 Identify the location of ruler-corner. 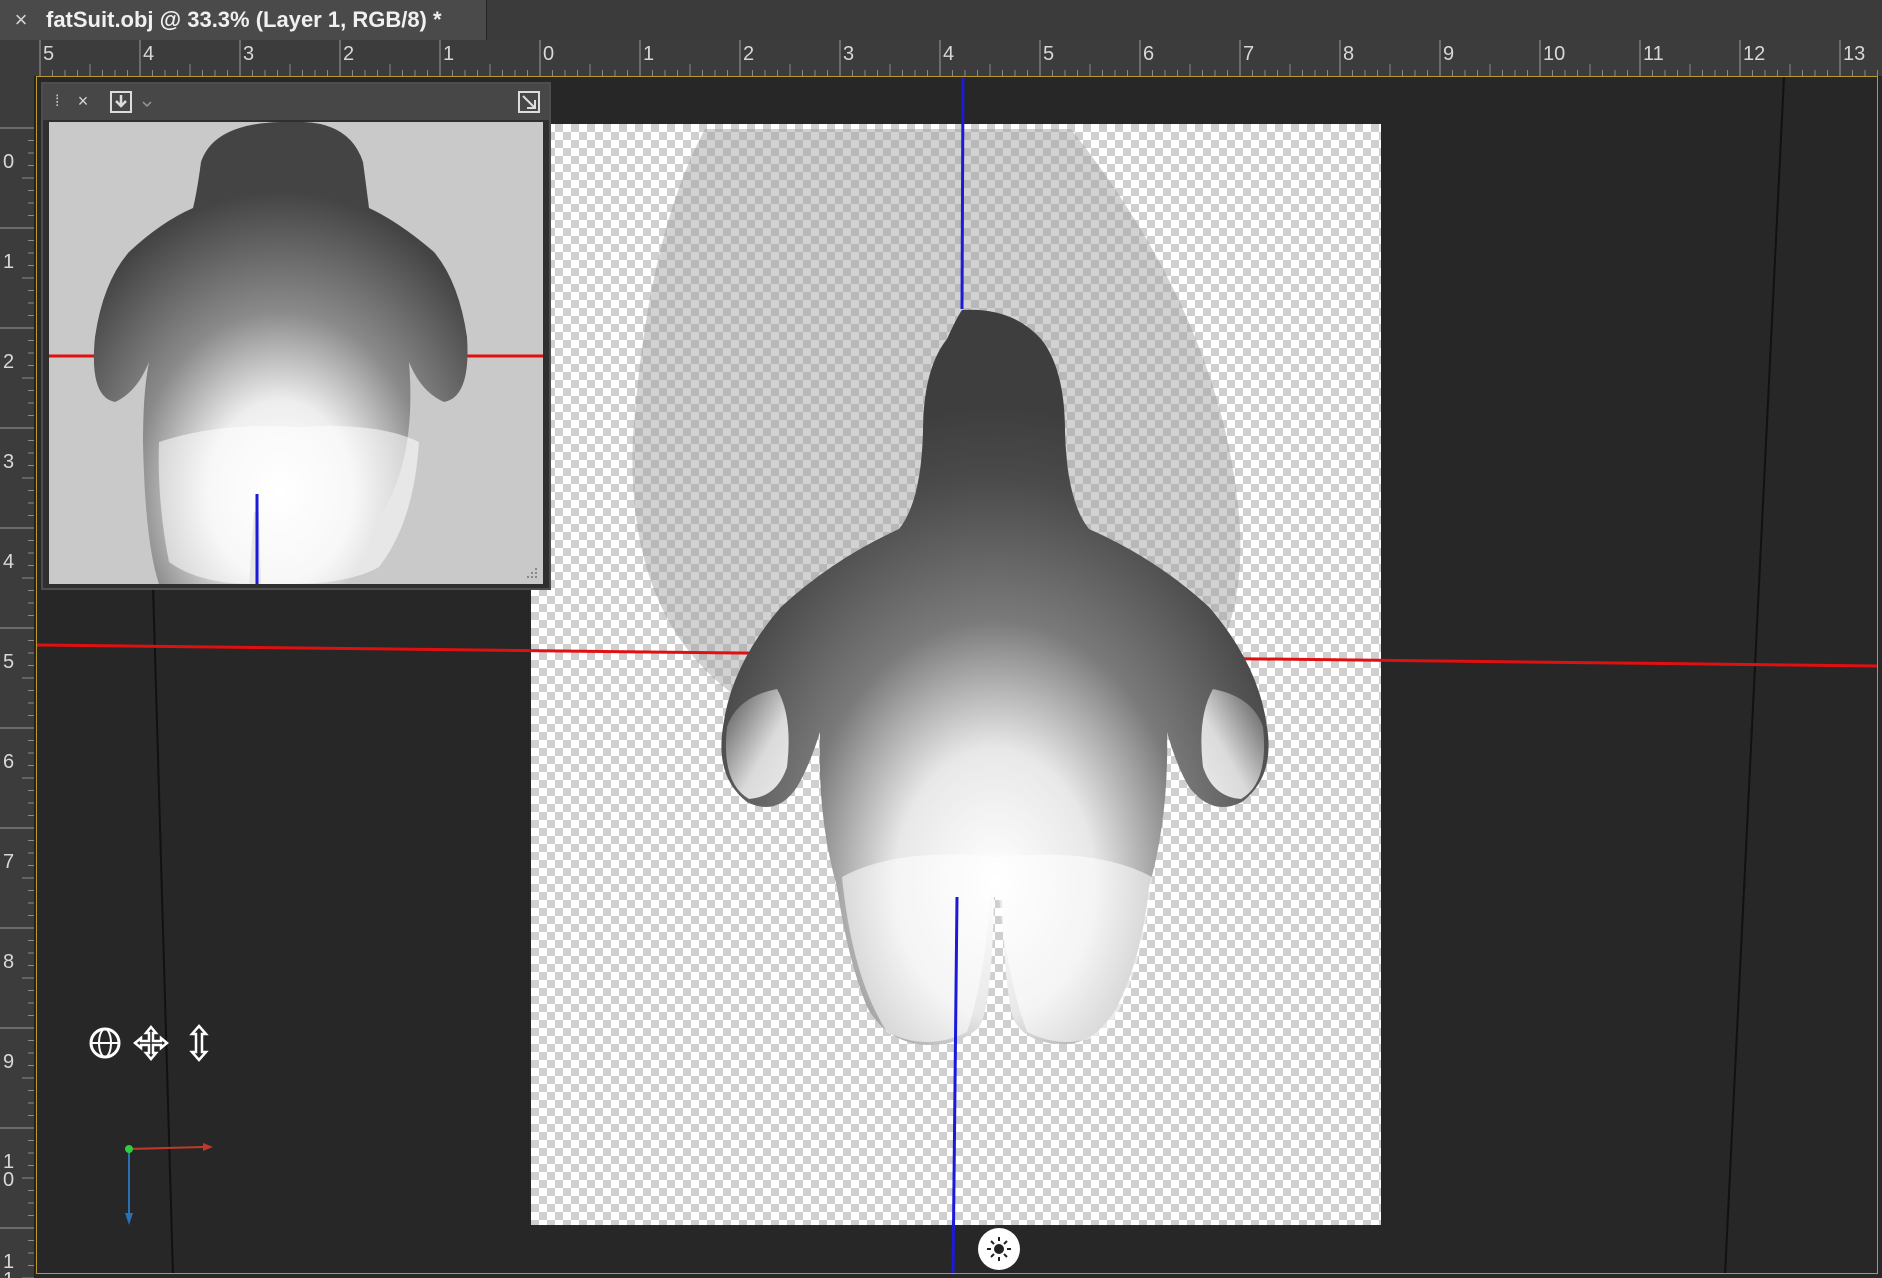
(18, 58).